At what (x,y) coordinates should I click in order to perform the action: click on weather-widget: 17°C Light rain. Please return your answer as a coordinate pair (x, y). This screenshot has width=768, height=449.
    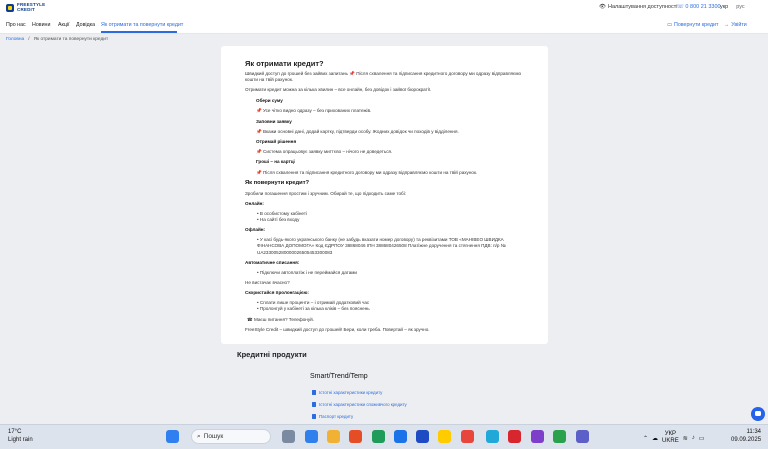
    Looking at the image, I should click on (20, 436).